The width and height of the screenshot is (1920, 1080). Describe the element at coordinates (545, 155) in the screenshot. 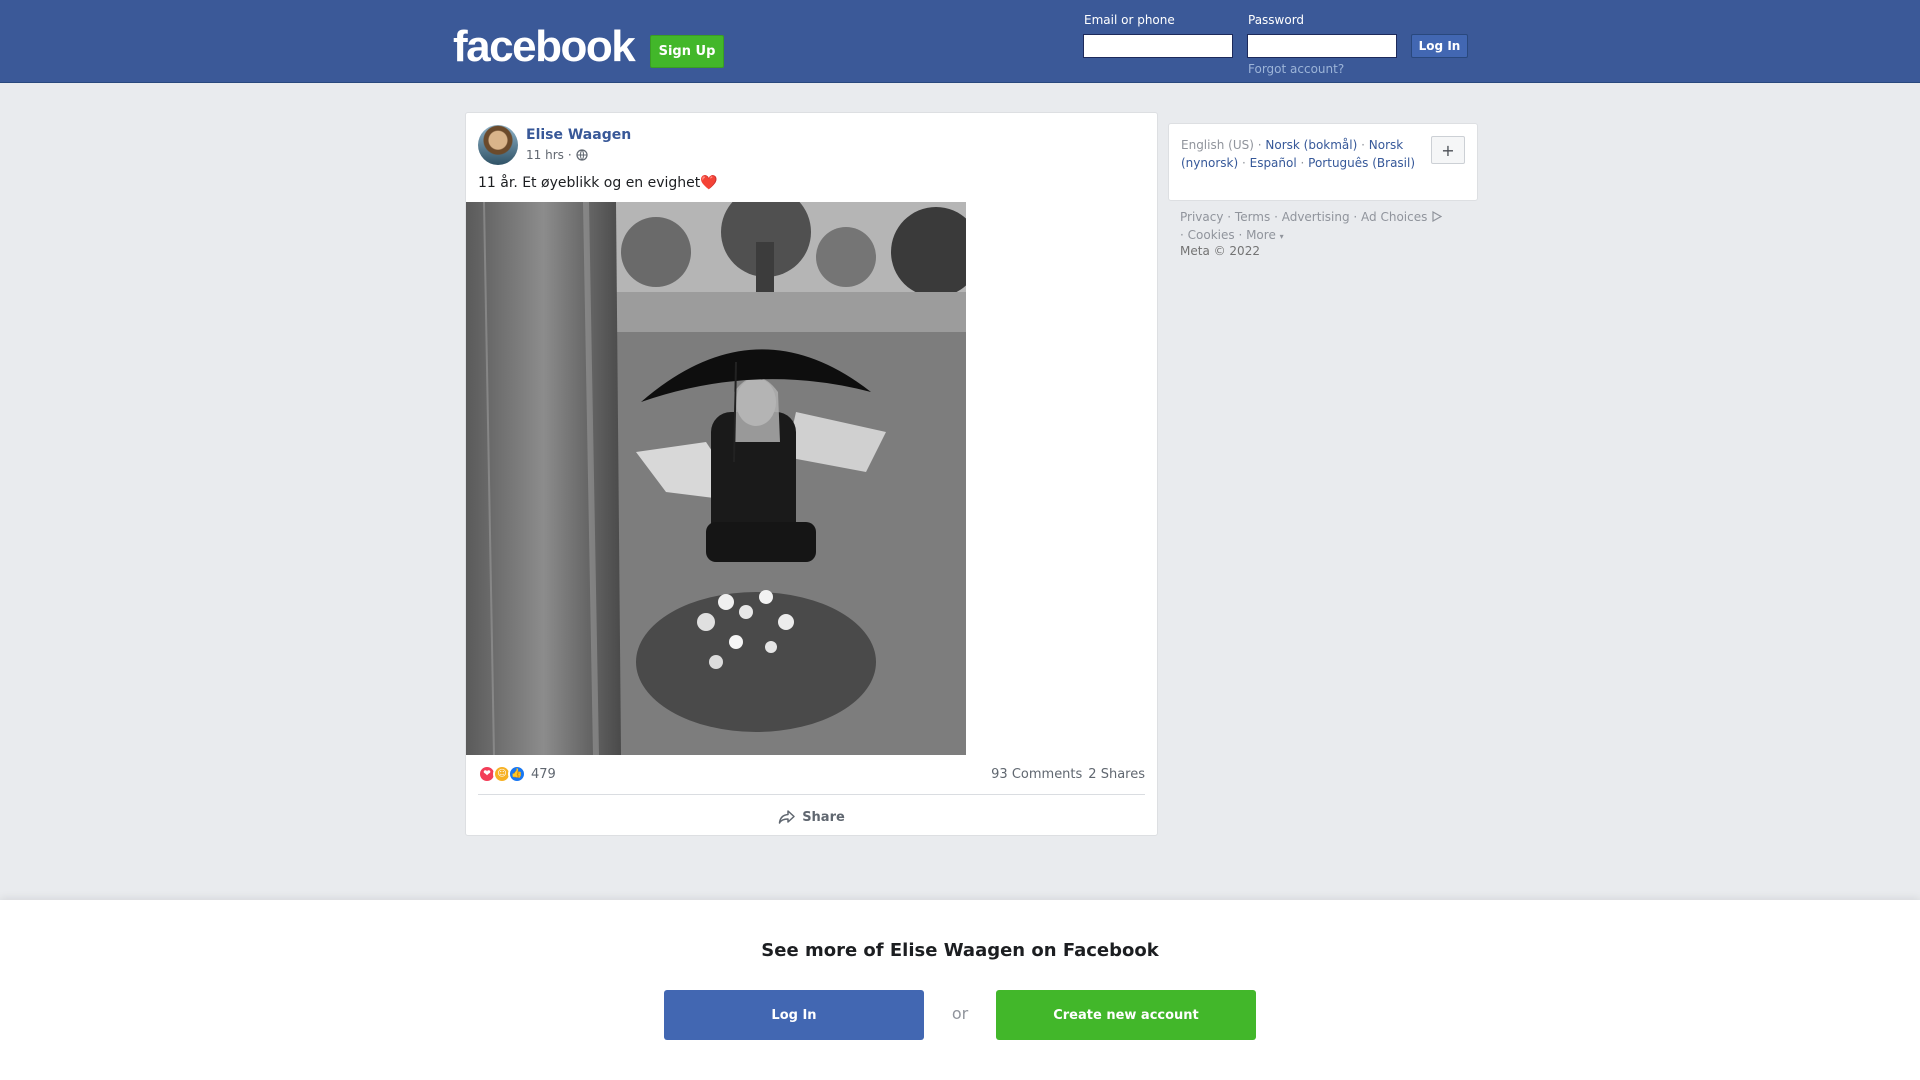

I see `post-time: 11 hrs` at that location.